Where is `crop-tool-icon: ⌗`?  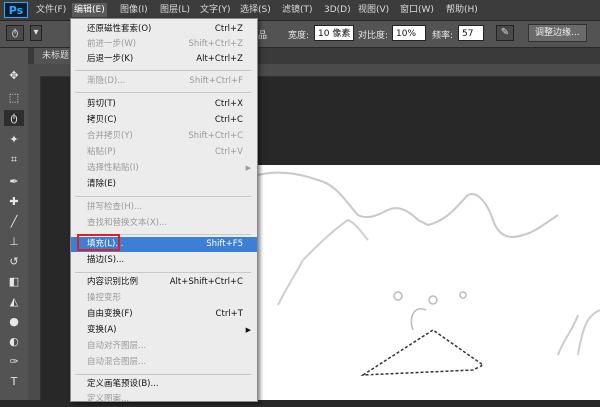 crop-tool-icon: ⌗ is located at coordinates (14, 160).